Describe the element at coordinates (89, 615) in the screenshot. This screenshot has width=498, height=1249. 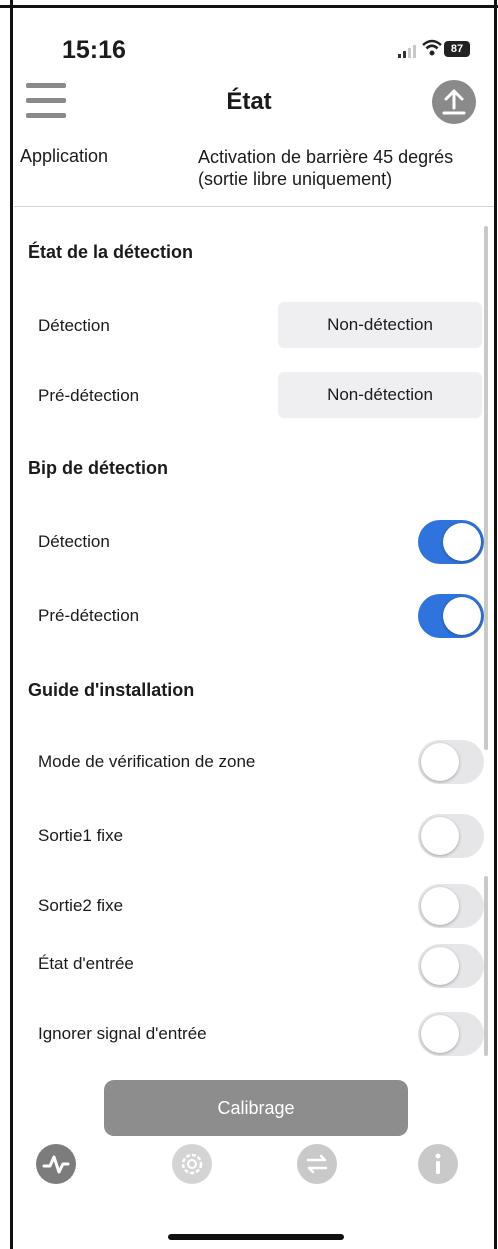
I see `beep-pre-detection-label: Pré-détection` at that location.